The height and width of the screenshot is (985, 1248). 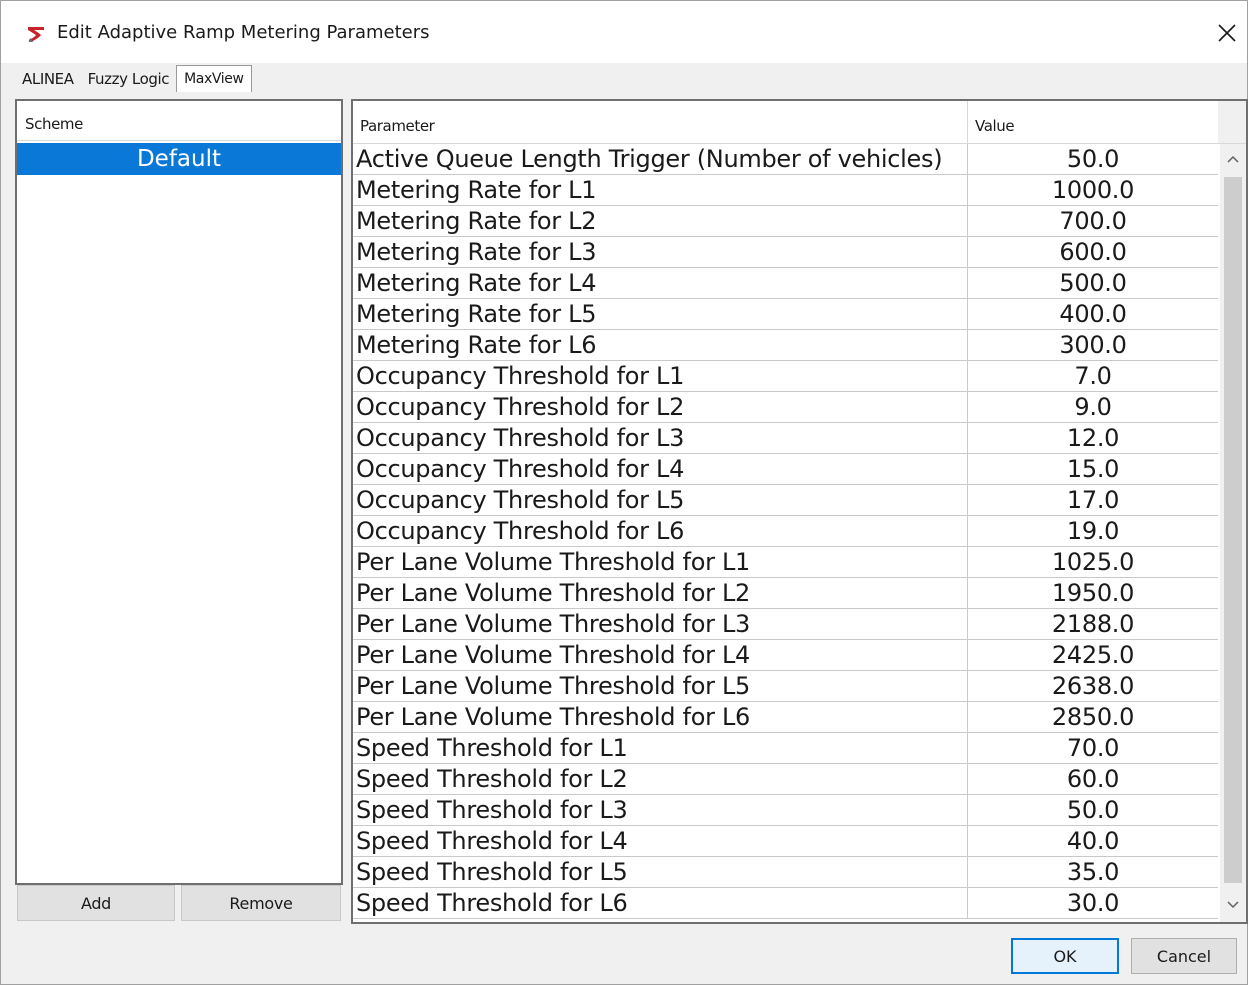 I want to click on table-row: Occupancy Threshold for L4 15.0, so click(x=785, y=469).